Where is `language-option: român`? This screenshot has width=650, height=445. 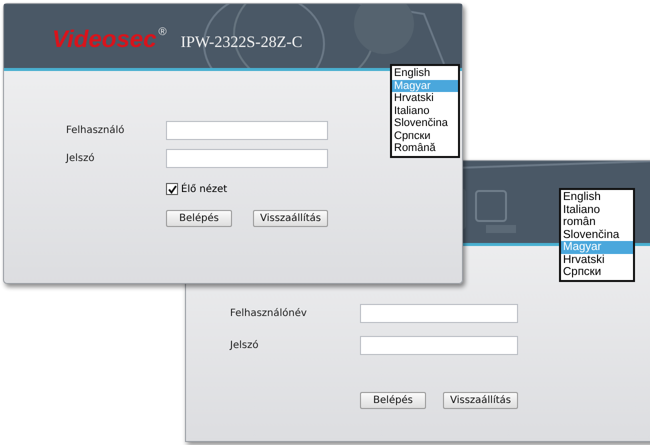
language-option: român is located at coordinates (597, 222).